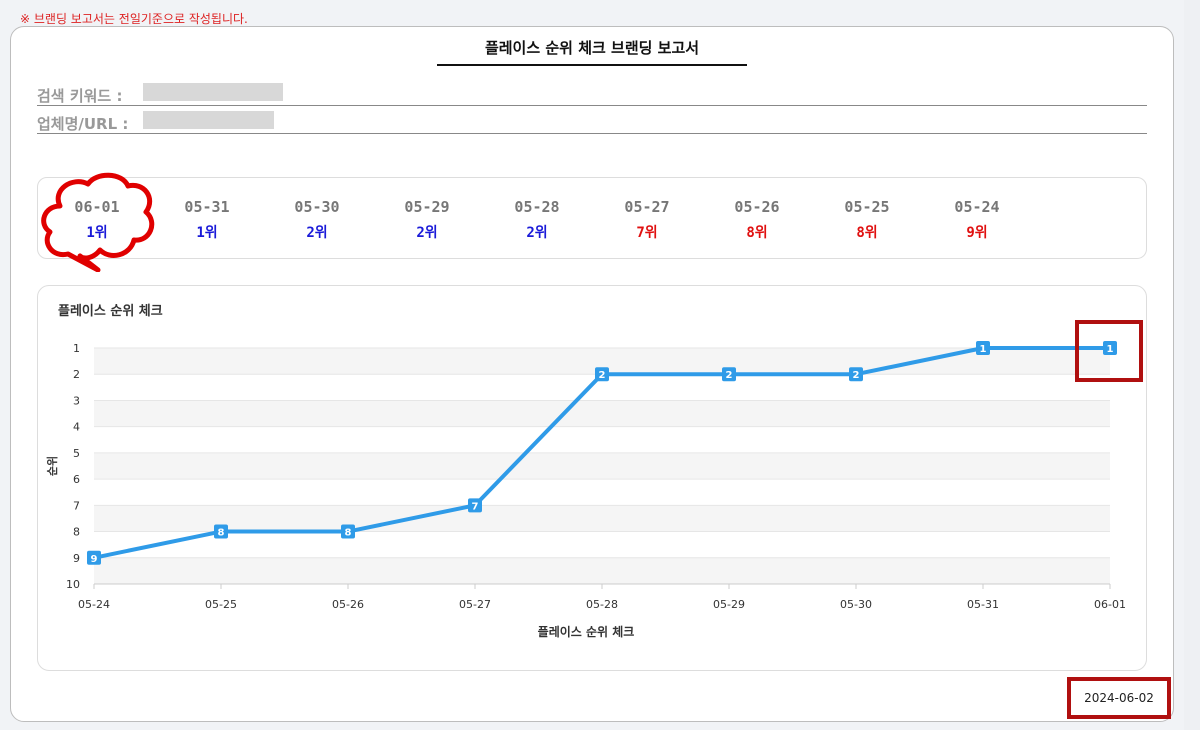 Image resolution: width=1200 pixels, height=730 pixels. I want to click on rank-date: 05-30, so click(317, 207).